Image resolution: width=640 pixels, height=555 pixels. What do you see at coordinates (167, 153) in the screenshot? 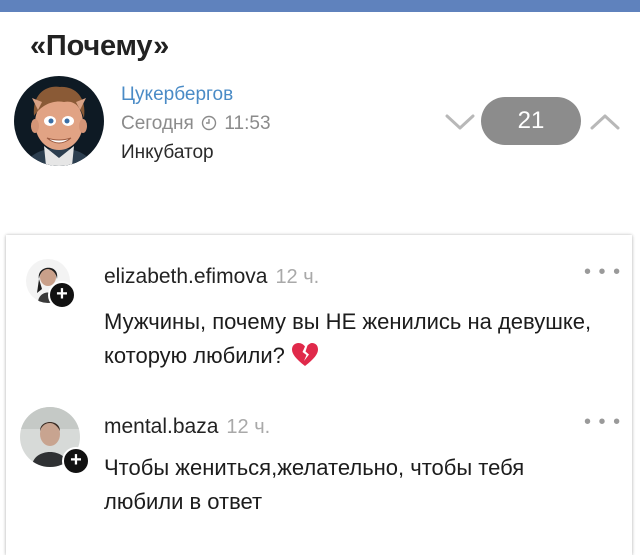
I see `community-link: Инкубатор` at bounding box center [167, 153].